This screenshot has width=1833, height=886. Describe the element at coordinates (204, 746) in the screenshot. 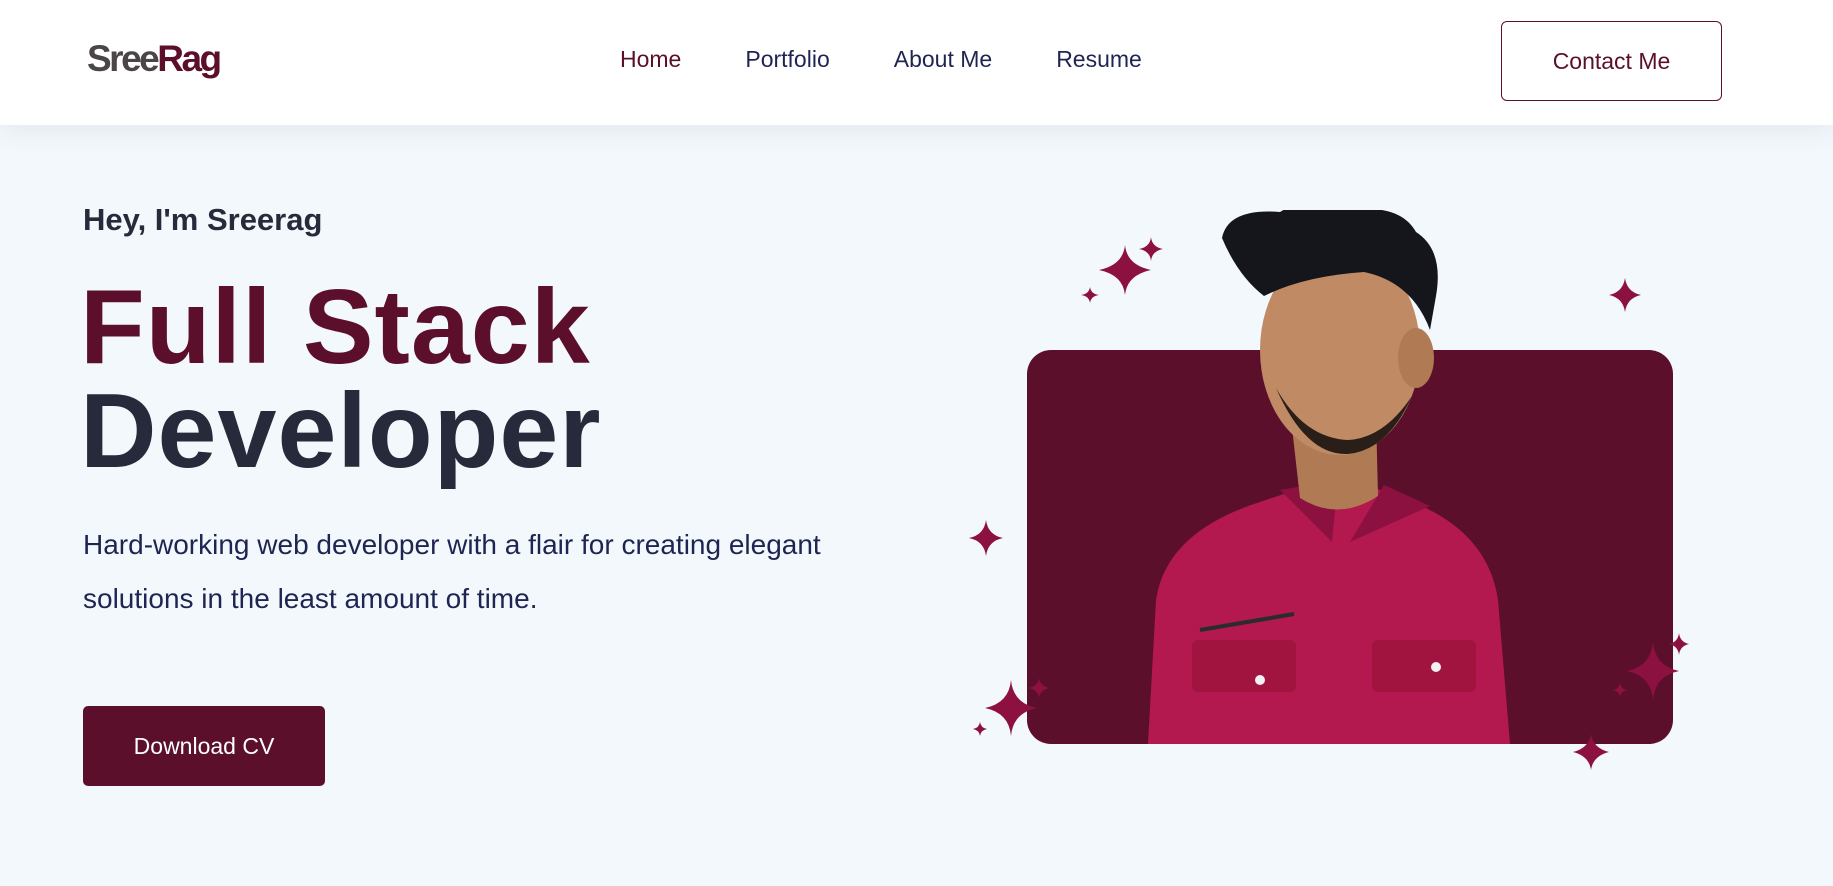

I see `download-cv-button: Download CV` at that location.